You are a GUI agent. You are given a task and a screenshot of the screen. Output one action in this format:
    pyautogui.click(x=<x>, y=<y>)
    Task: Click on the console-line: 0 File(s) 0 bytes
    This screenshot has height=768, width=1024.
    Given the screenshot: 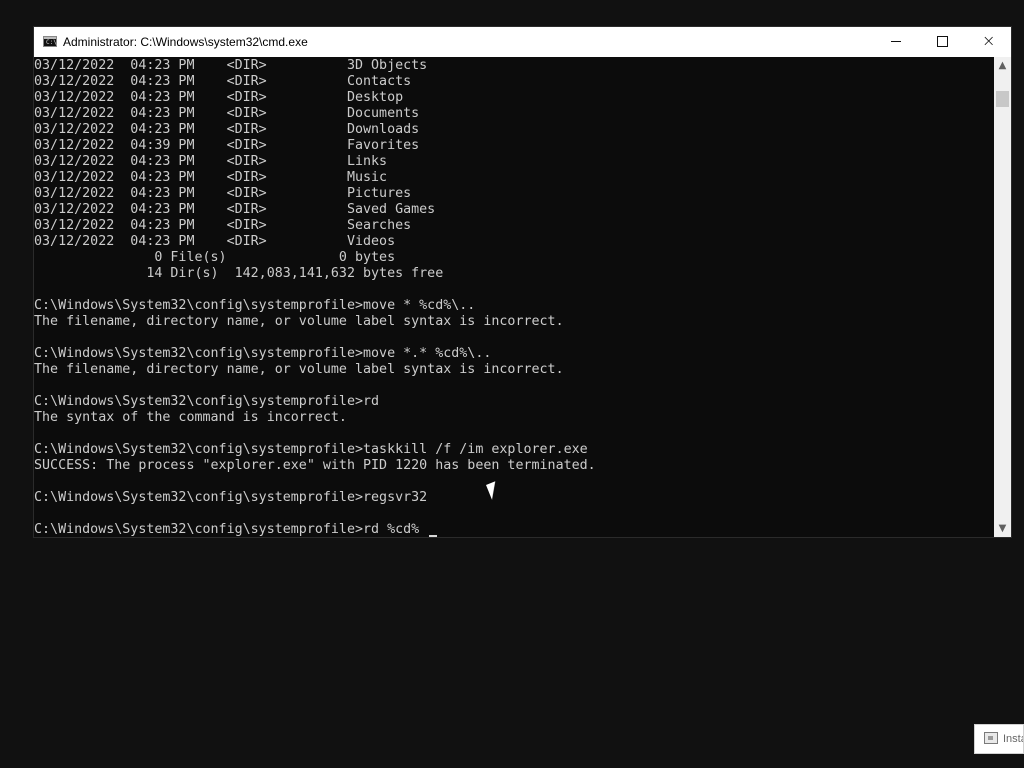 What is the action you would take?
    pyautogui.click(x=215, y=257)
    